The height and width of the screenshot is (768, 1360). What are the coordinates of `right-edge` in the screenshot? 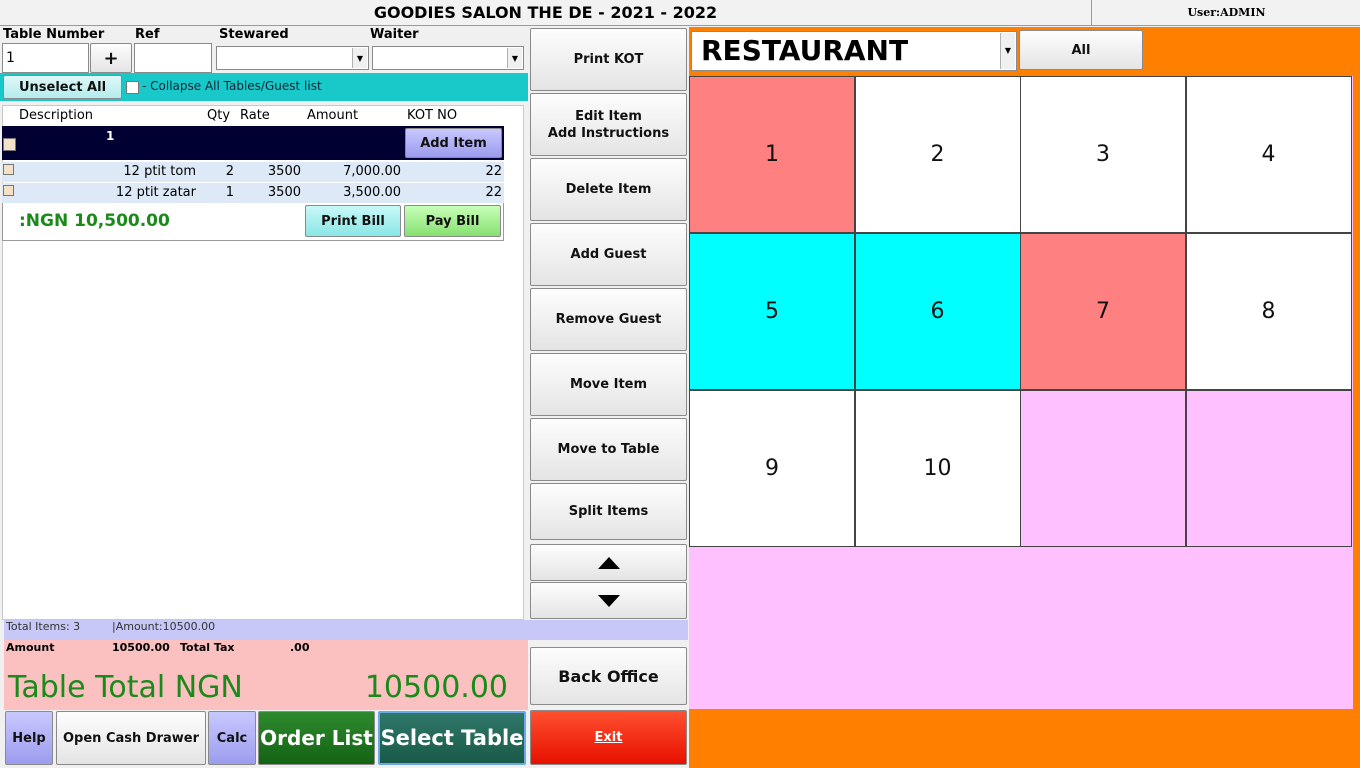 It's located at (1356, 392).